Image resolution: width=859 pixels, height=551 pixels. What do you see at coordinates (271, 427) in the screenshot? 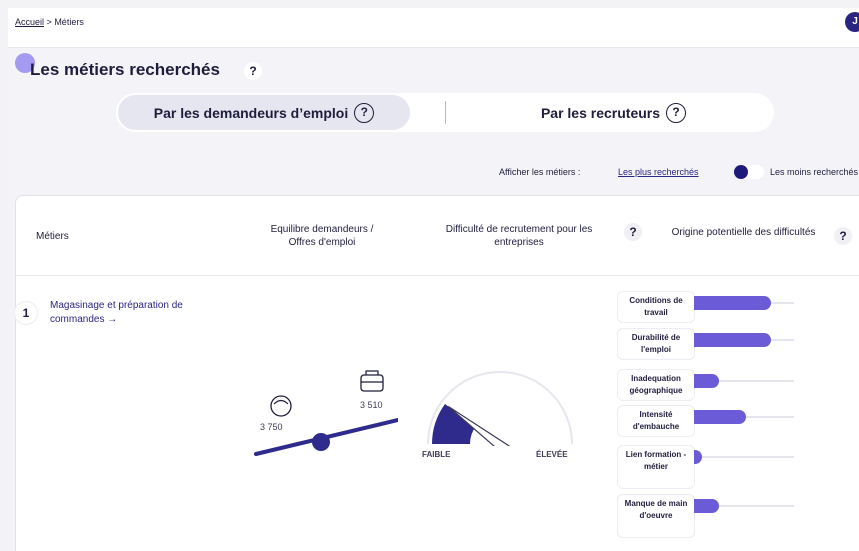
I see `demandeurs-count: 3 750` at bounding box center [271, 427].